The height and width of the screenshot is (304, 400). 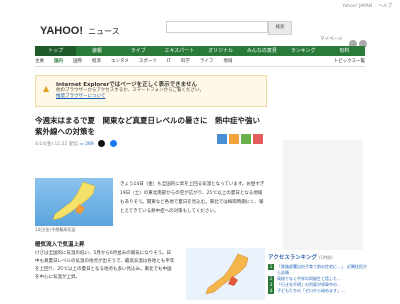 I want to click on topics-list-link: トピックス一覧, so click(x=349, y=62).